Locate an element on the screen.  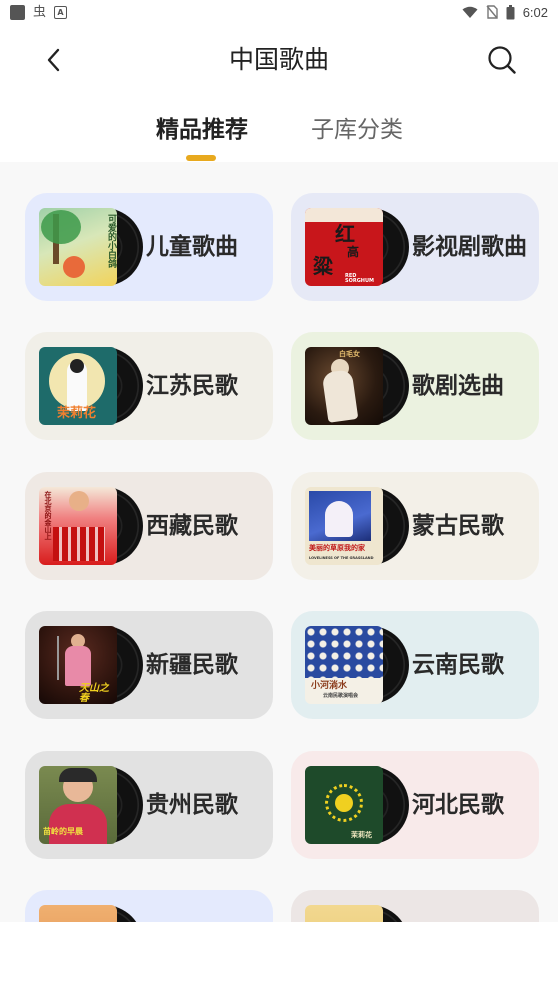
album-cover-image: 苗岭的早晨 is located at coordinates (78, 805).